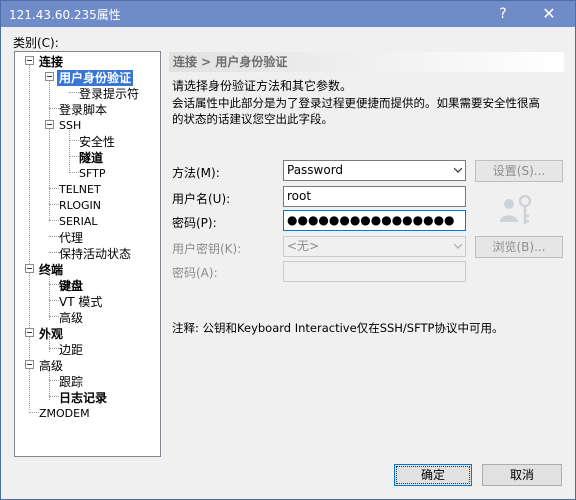 The image size is (576, 500). I want to click on tree-item-login-prompts: 登录提示符, so click(109, 94).